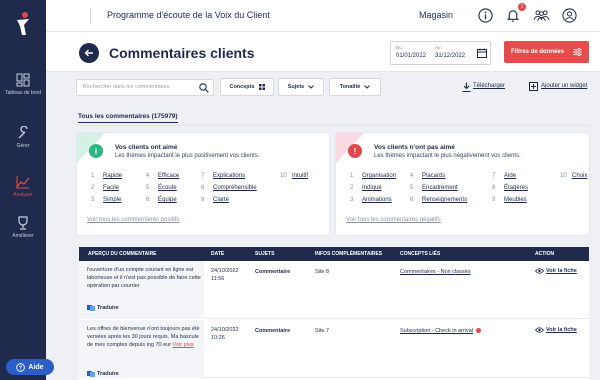  Describe the element at coordinates (435, 272) in the screenshot. I see `linked-concept-link: Commentaires - Non classés` at that location.